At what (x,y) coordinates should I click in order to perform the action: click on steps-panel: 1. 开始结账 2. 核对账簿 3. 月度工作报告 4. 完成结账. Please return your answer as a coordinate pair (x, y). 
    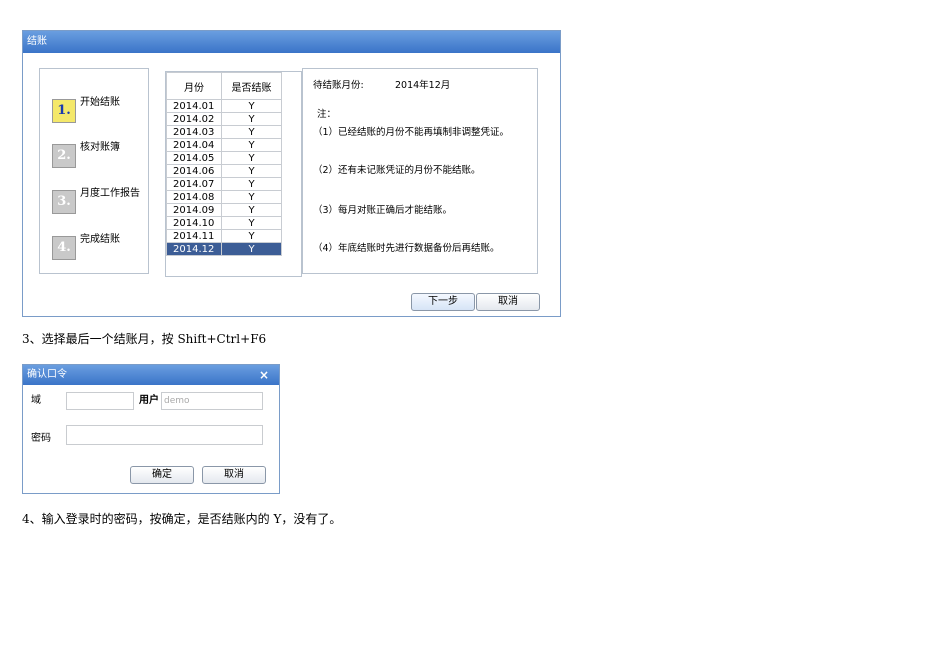
    Looking at the image, I should click on (94, 171).